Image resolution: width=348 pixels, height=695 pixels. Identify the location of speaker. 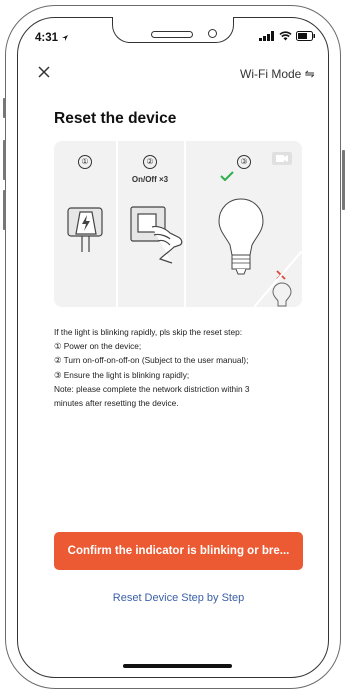
(172, 34).